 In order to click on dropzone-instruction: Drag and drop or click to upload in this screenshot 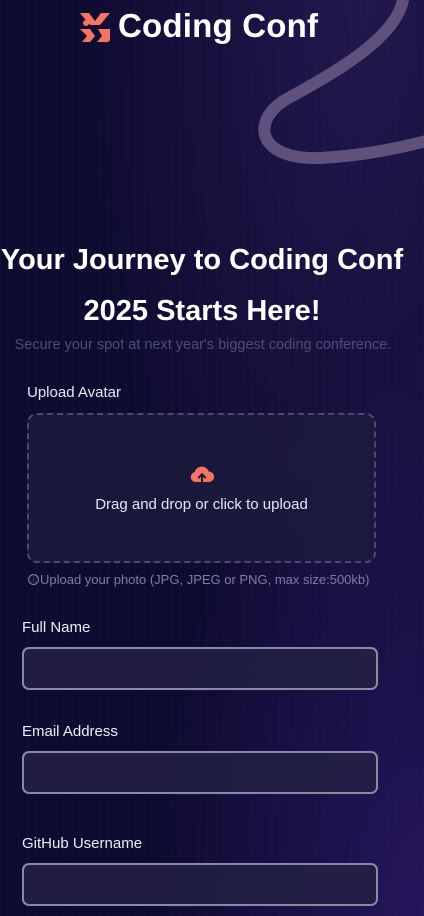, I will do `click(201, 504)`.